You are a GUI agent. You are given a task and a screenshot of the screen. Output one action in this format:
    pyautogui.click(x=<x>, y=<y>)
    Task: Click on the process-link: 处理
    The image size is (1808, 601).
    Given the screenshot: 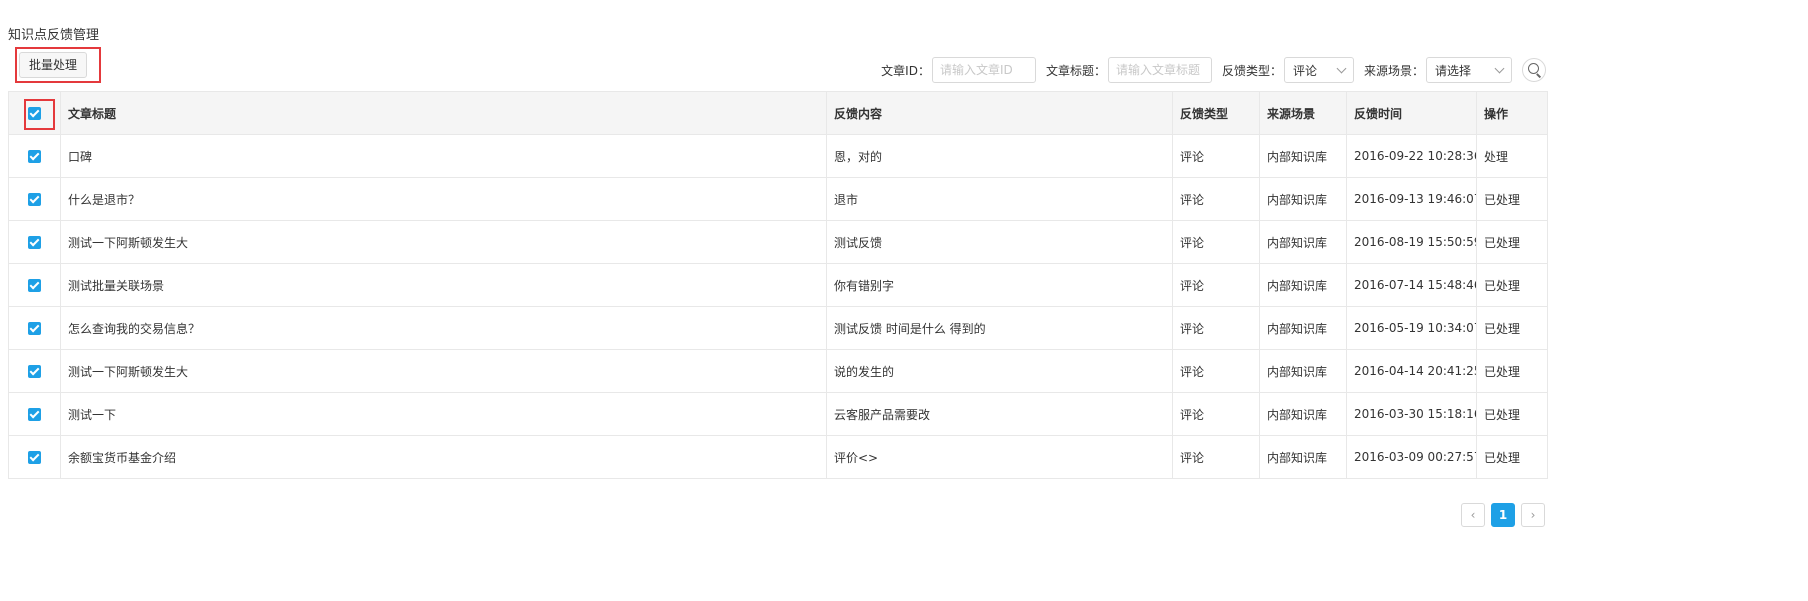 What is the action you would take?
    pyautogui.click(x=1512, y=156)
    